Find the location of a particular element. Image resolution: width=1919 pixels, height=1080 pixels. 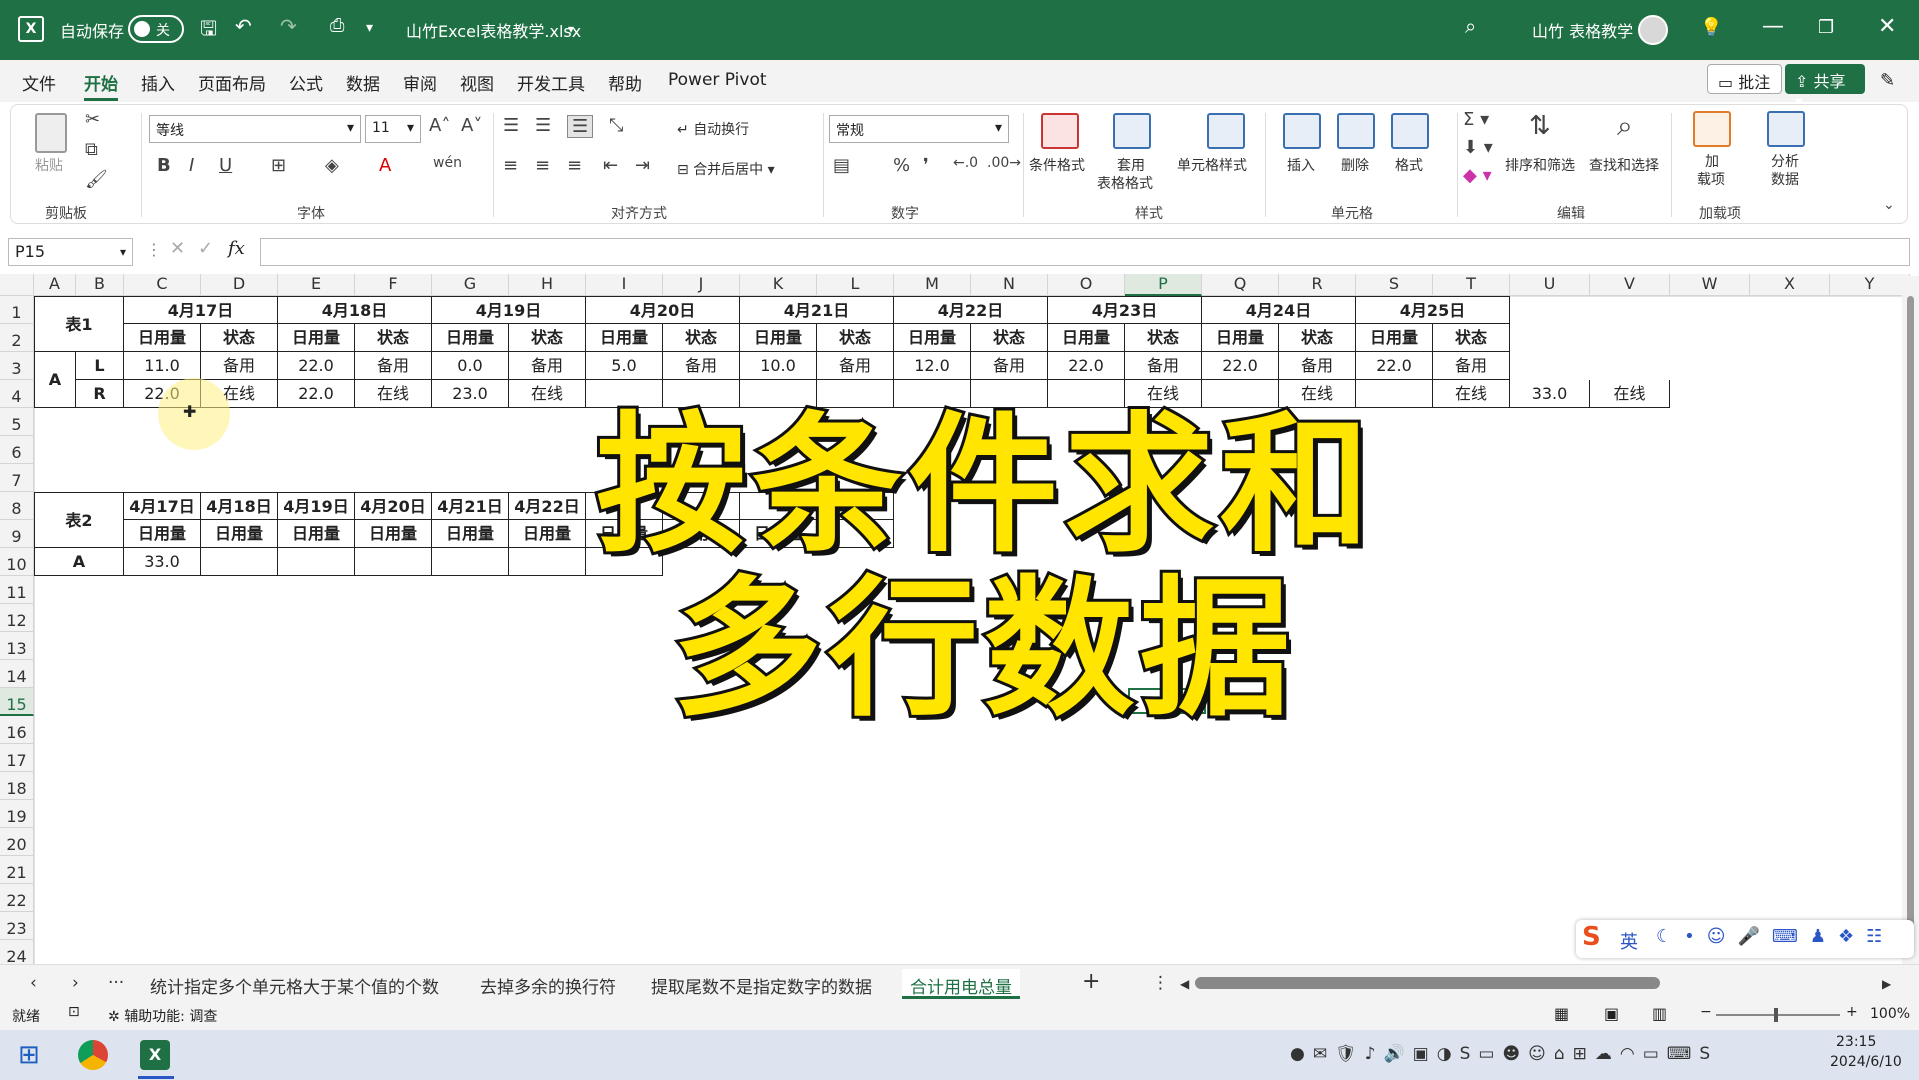

row-header-16: 16 is located at coordinates (17, 730).